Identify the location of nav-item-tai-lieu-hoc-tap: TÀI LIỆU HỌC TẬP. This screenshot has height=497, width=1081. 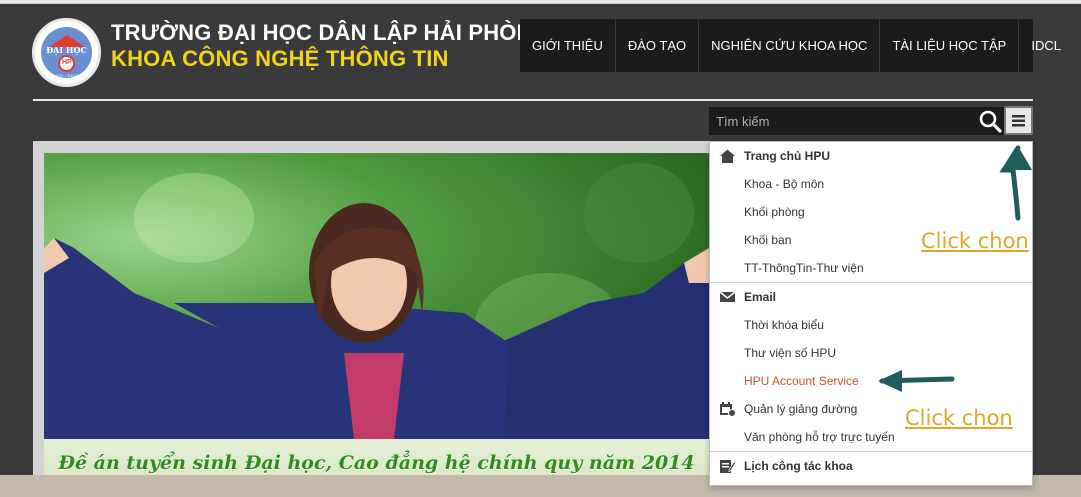
(950, 45).